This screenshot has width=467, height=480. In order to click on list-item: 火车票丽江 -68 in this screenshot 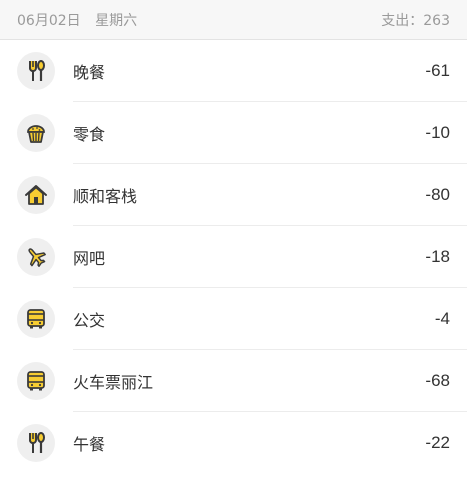, I will do `click(233, 381)`.